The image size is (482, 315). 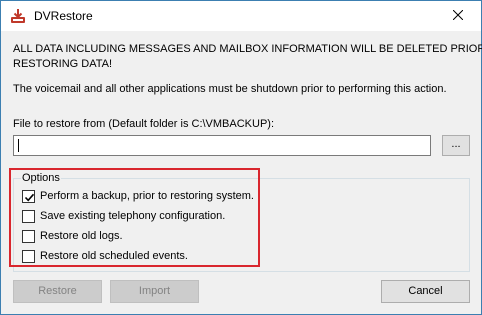 I want to click on text-caret, so click(x=18, y=145).